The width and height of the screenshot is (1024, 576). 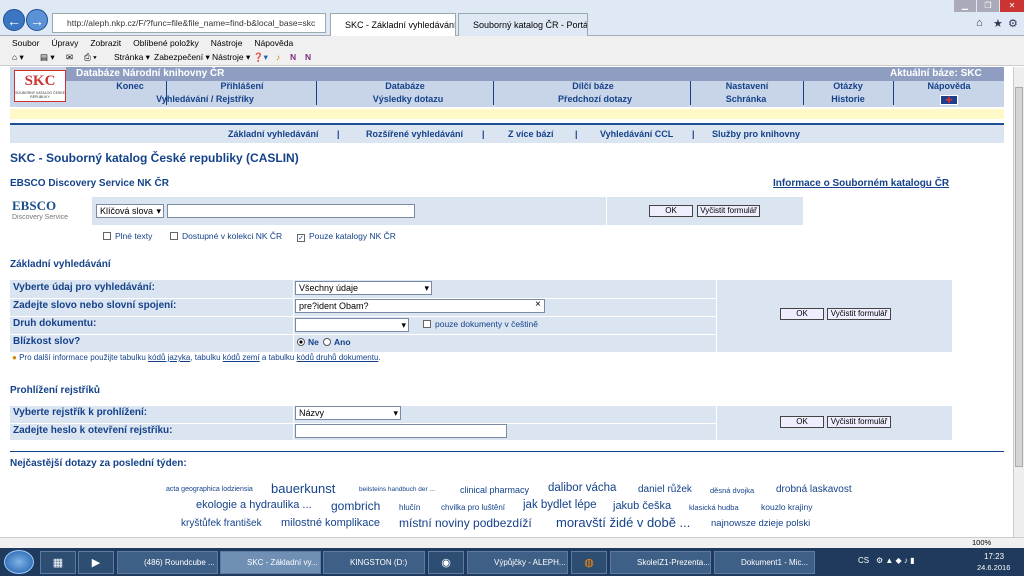 What do you see at coordinates (278, 57) in the screenshot?
I see `addon-icon: ♪` at bounding box center [278, 57].